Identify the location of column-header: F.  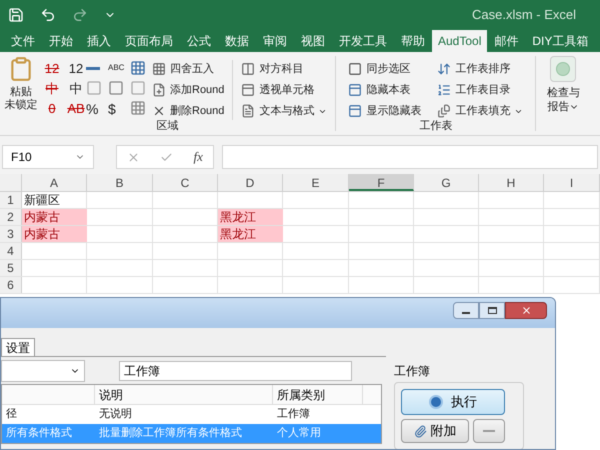
(381, 182).